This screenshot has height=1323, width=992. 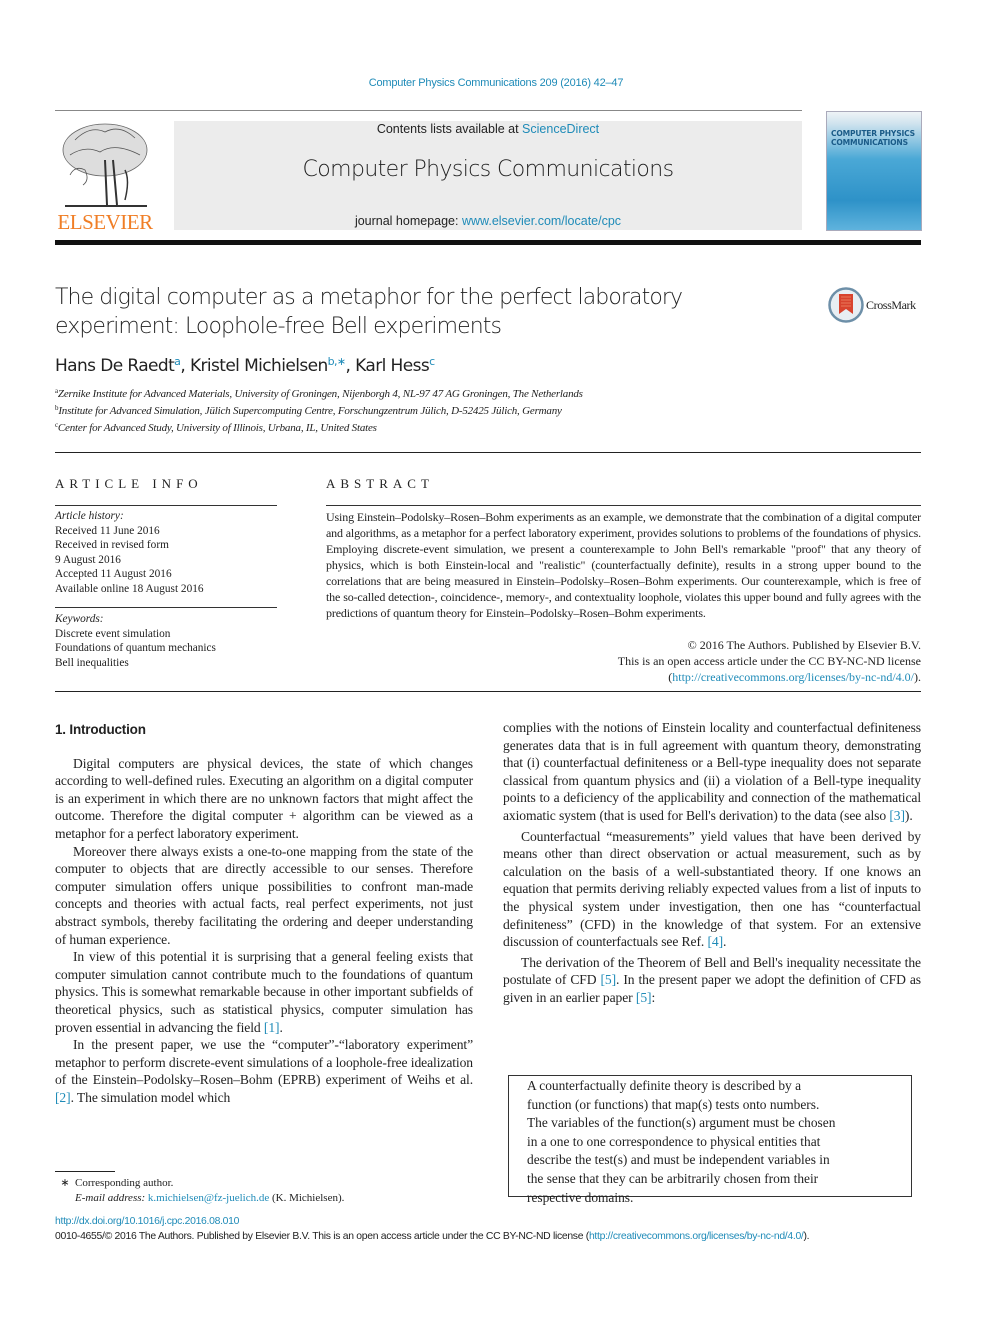 I want to click on corresponding-author-note: Corresponding author., so click(x=124, y=1183).